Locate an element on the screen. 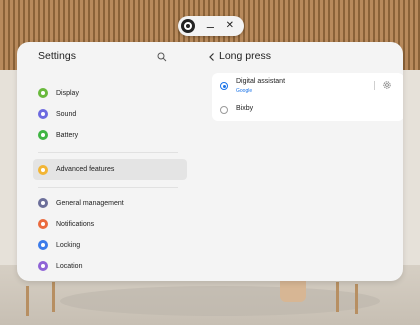 This screenshot has height=325, width=420. back-arrow-icon is located at coordinates (212, 57).